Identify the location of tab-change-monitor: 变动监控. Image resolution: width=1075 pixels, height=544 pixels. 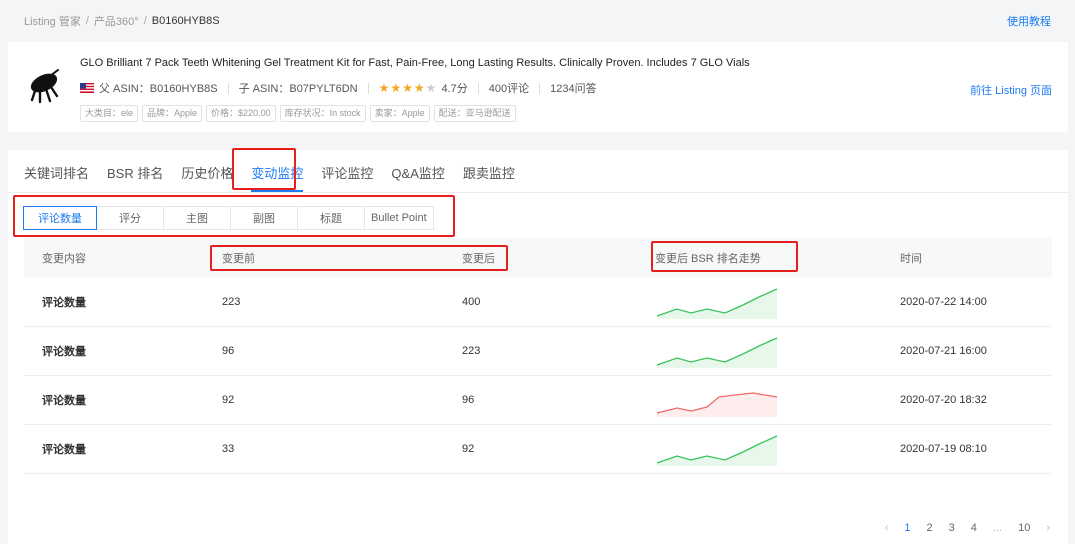
(277, 177).